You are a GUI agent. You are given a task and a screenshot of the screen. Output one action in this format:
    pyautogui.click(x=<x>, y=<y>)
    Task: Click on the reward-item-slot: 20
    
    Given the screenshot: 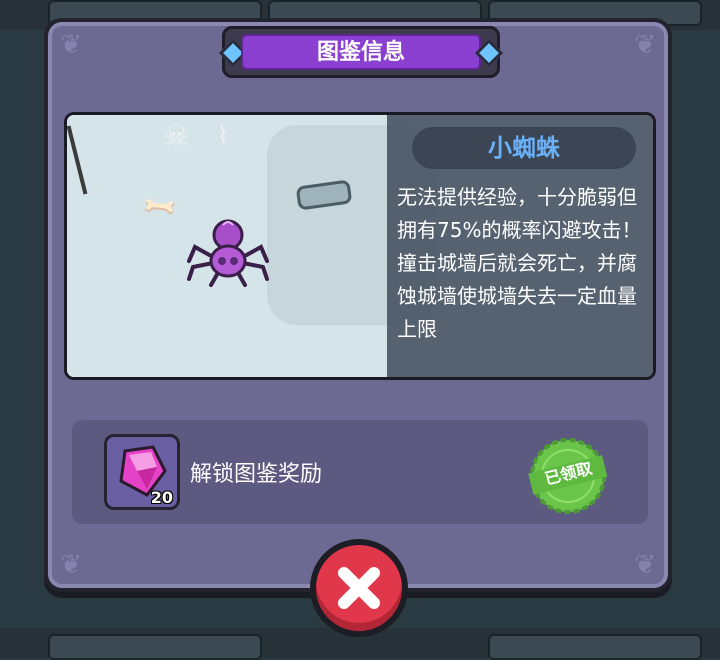 What is the action you would take?
    pyautogui.click(x=142, y=472)
    